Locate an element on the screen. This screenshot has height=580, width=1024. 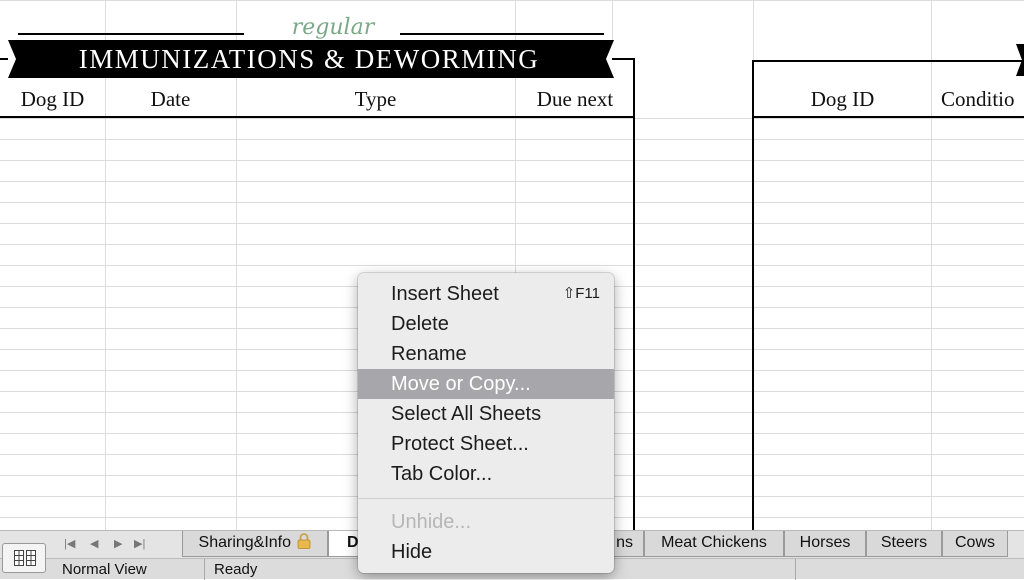
header-condition: Conditio is located at coordinates (977, 99).